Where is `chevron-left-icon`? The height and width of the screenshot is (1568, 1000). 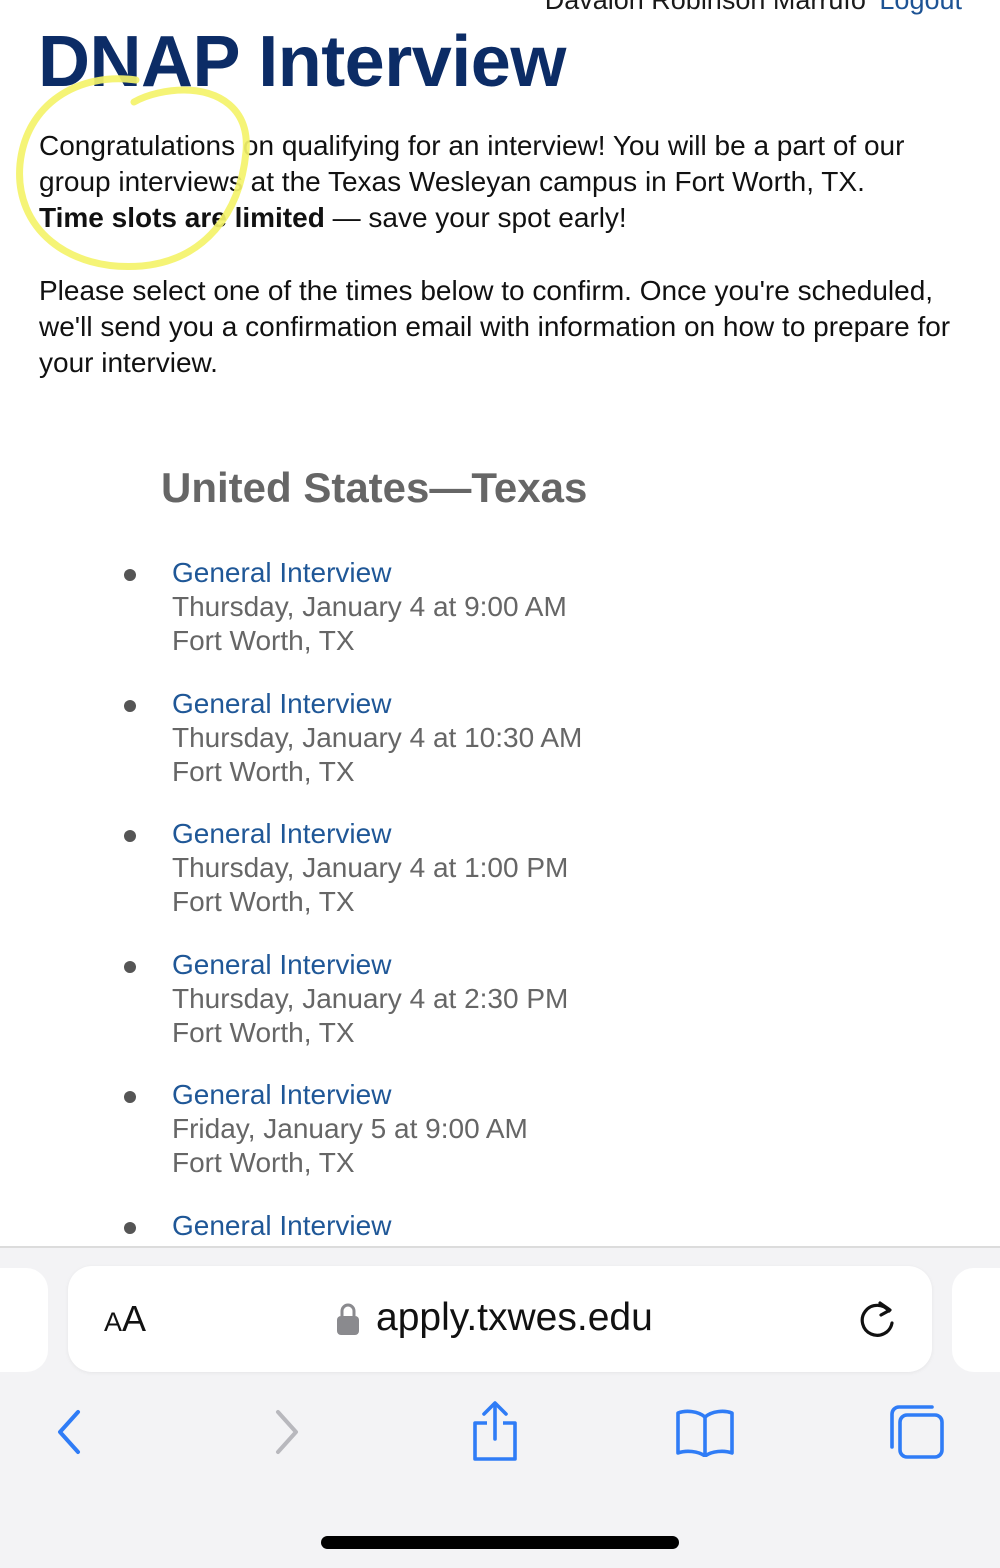 chevron-left-icon is located at coordinates (69, 1432).